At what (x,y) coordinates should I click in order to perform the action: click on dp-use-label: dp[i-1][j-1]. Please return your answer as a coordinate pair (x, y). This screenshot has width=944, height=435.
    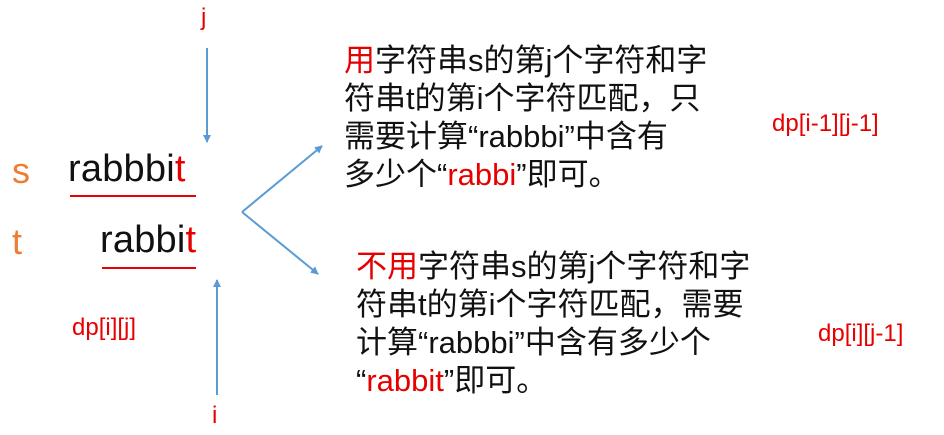
    Looking at the image, I should click on (825, 123).